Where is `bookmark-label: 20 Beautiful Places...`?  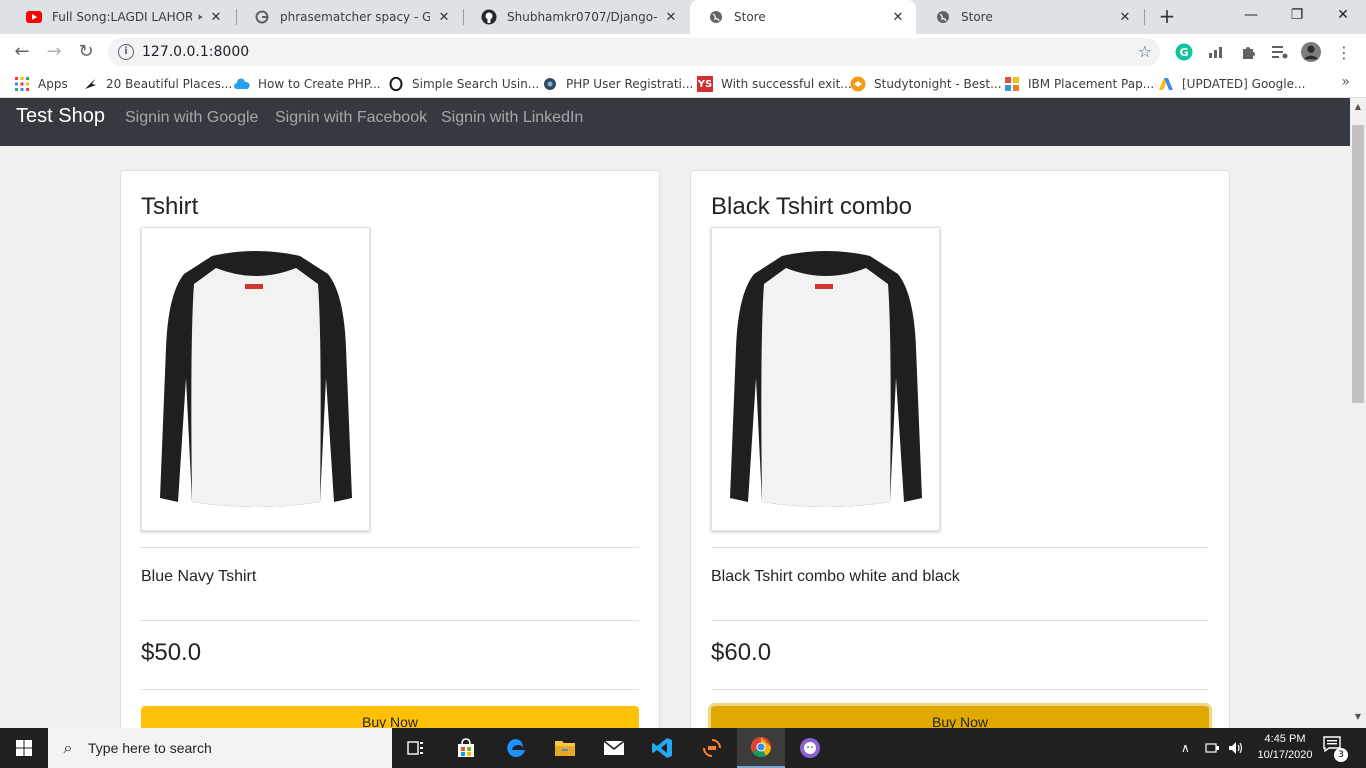
bookmark-label: 20 Beautiful Places... is located at coordinates (169, 84).